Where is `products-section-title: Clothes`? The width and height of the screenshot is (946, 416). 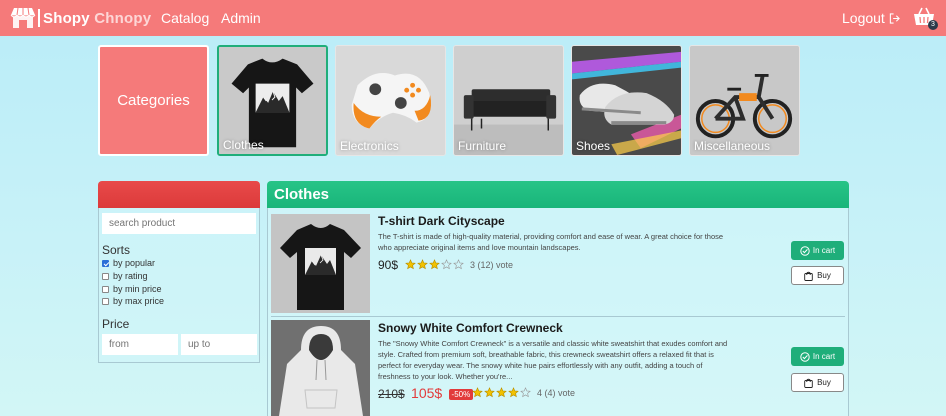 products-section-title: Clothes is located at coordinates (302, 194).